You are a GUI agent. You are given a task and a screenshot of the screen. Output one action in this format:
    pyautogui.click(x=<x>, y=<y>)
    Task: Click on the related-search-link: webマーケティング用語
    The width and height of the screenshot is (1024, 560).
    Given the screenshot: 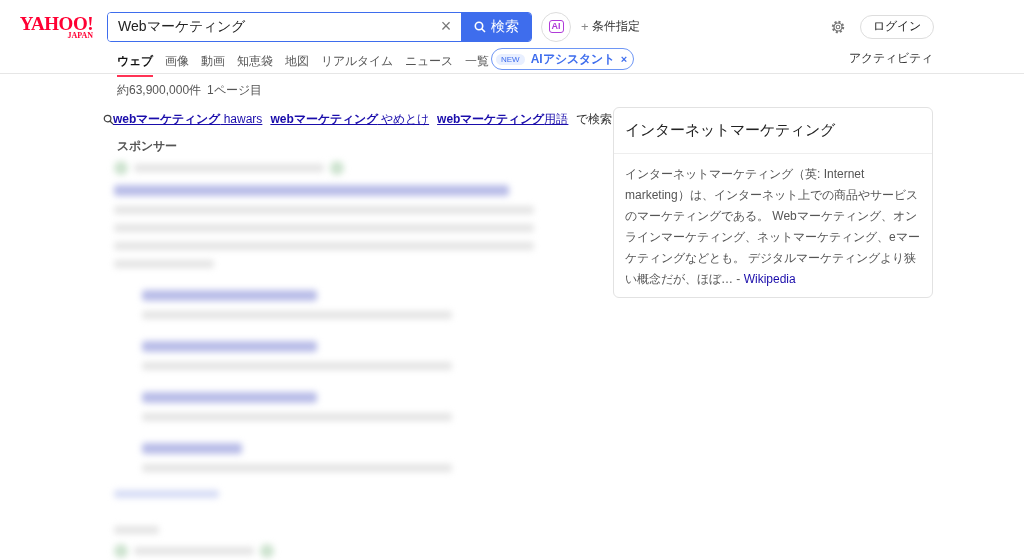 What is the action you would take?
    pyautogui.click(x=503, y=119)
    